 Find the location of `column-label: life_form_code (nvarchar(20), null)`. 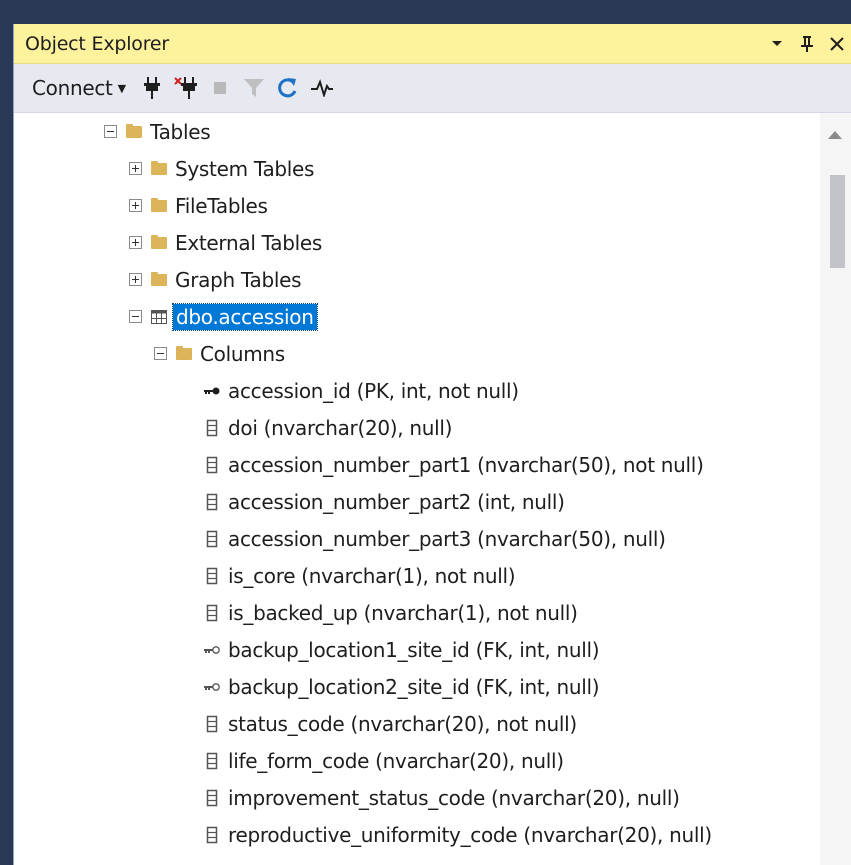

column-label: life_form_code (nvarchar(20), null) is located at coordinates (396, 760).